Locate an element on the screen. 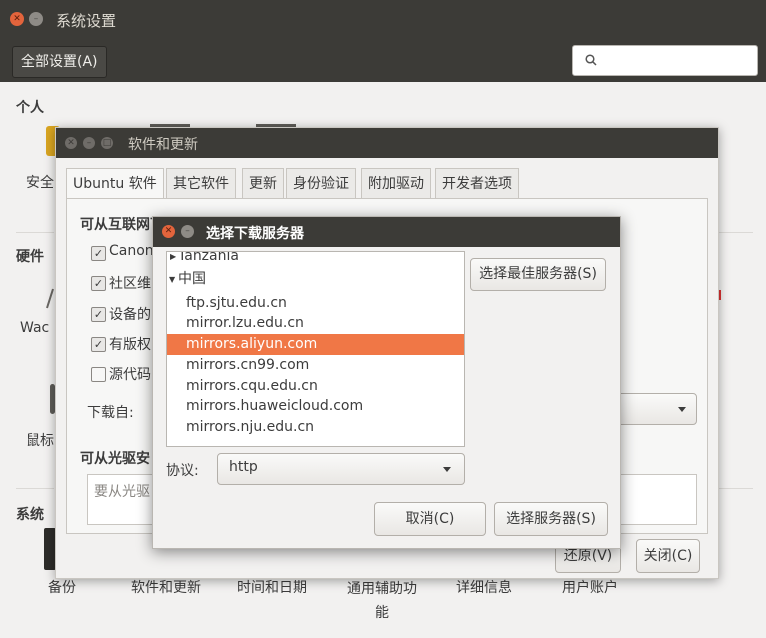  list-item-server: mirror.lzu.edu.cn is located at coordinates (315, 323).